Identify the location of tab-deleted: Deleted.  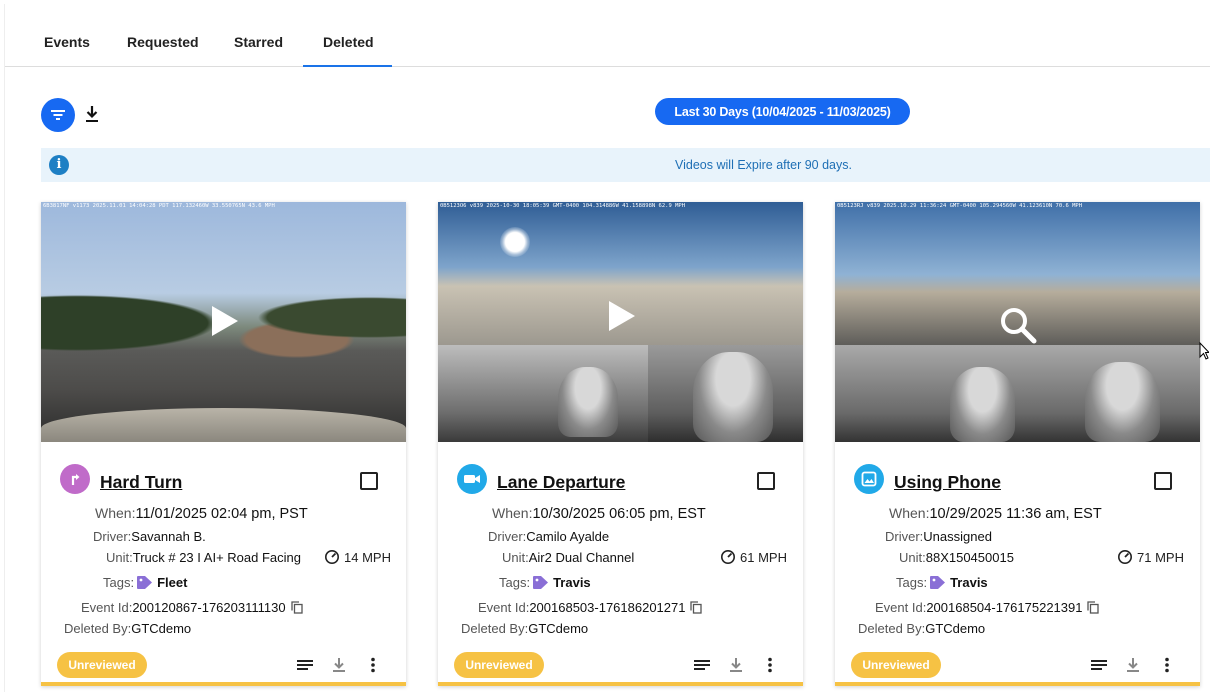
(348, 42).